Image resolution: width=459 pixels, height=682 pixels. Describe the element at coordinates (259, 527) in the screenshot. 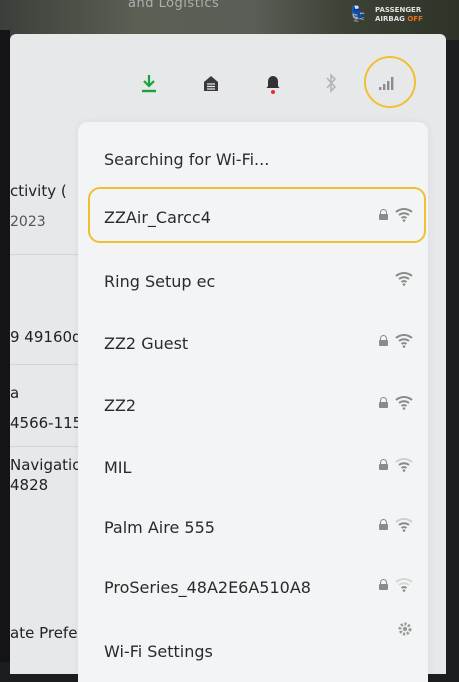

I see `wifi-network-row: Palm Aire 555` at that location.